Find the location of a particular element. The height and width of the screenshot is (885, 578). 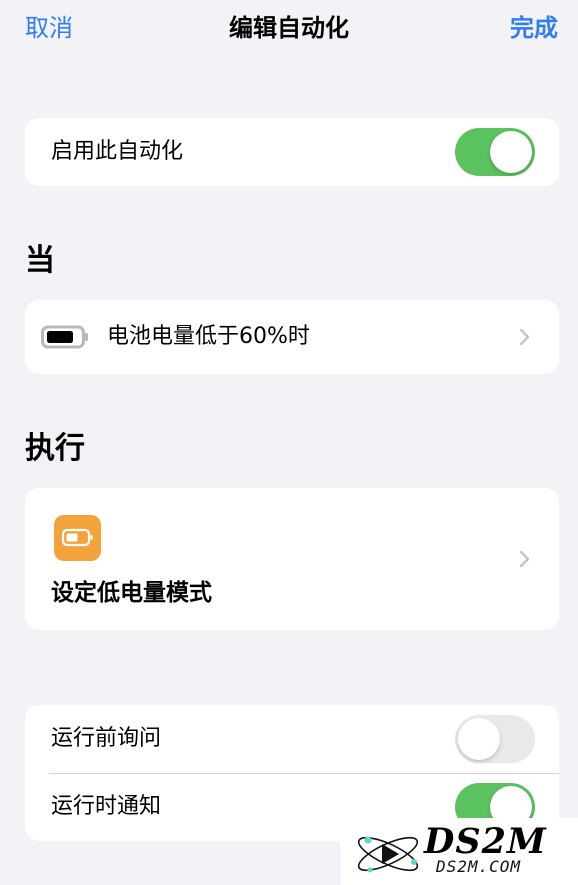

low-power-mode-icon is located at coordinates (77, 538).